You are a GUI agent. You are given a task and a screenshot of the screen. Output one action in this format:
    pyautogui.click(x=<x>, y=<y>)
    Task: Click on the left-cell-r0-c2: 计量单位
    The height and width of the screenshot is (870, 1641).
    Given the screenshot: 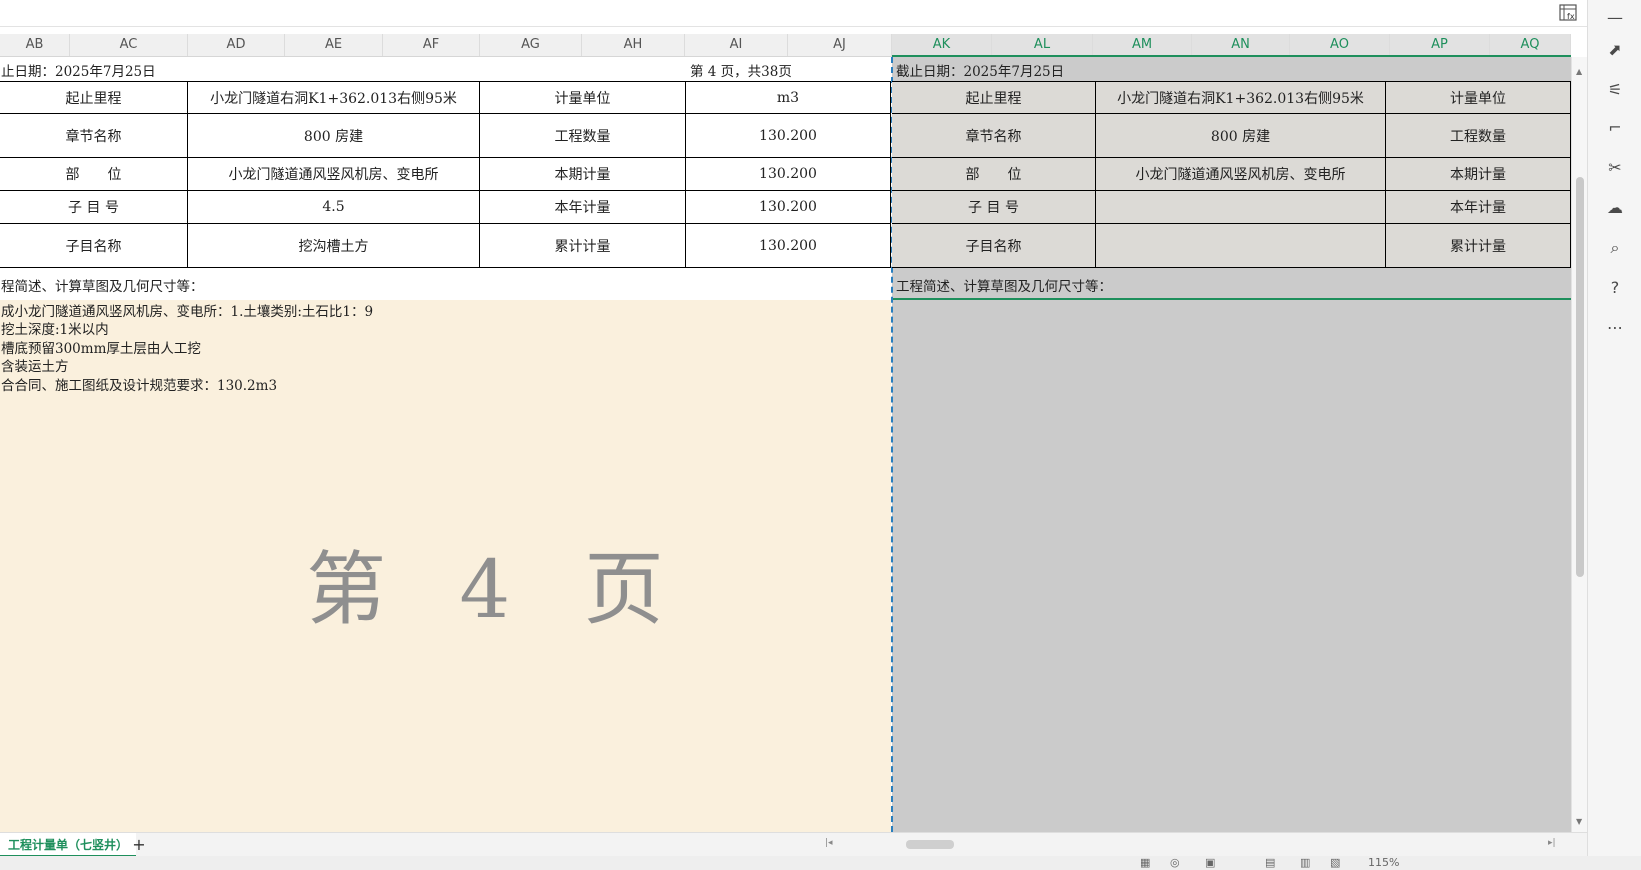 What is the action you would take?
    pyautogui.click(x=583, y=97)
    